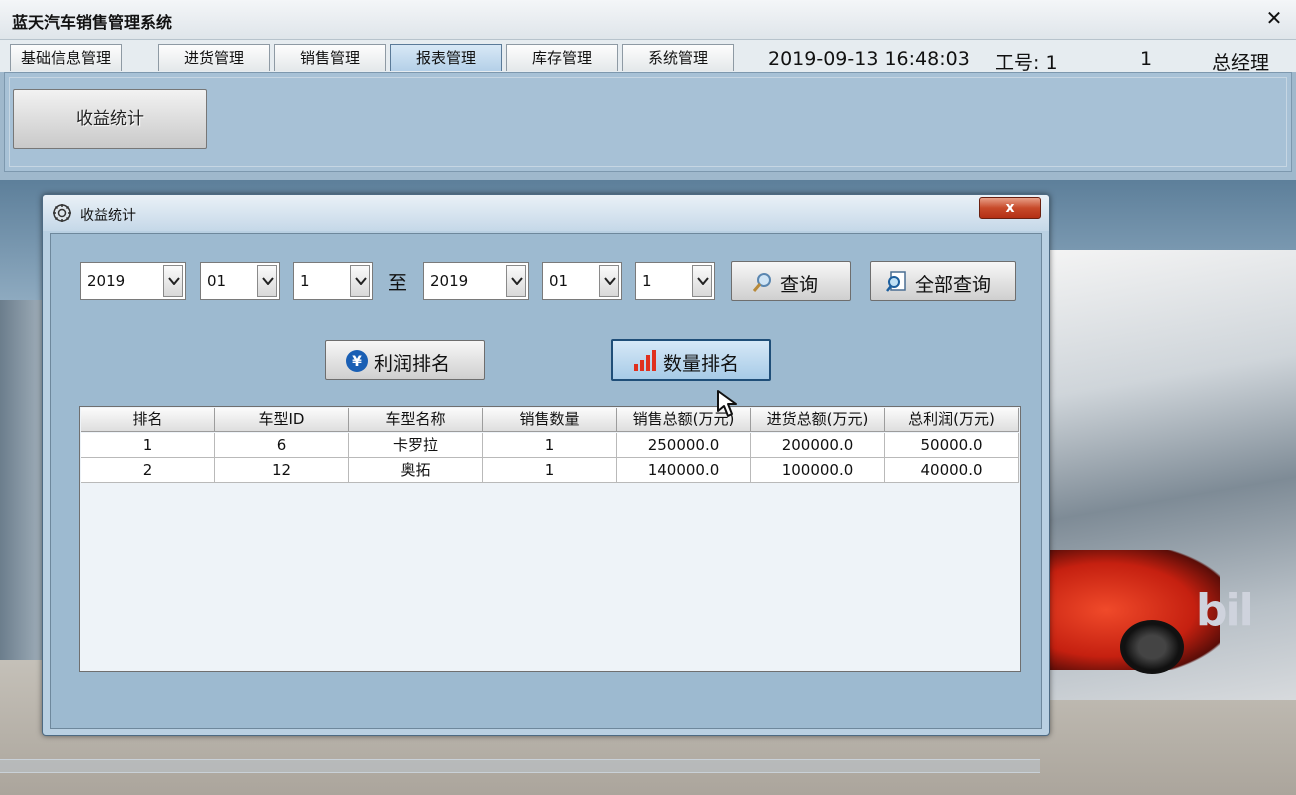 Image resolution: width=1296 pixels, height=795 pixels. I want to click on query-button: 查询, so click(791, 281).